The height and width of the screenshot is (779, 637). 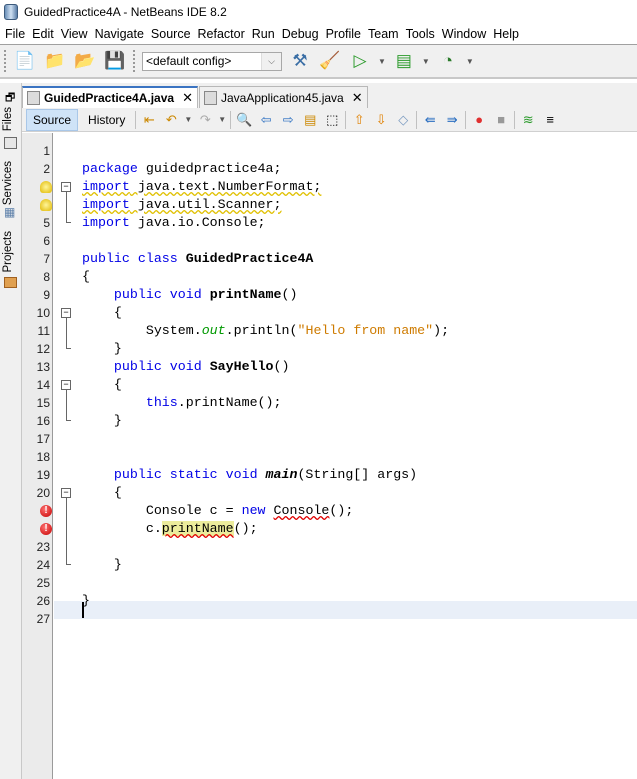 What do you see at coordinates (182, 169) in the screenshot?
I see `code-line: package guidedpractice4a;` at bounding box center [182, 169].